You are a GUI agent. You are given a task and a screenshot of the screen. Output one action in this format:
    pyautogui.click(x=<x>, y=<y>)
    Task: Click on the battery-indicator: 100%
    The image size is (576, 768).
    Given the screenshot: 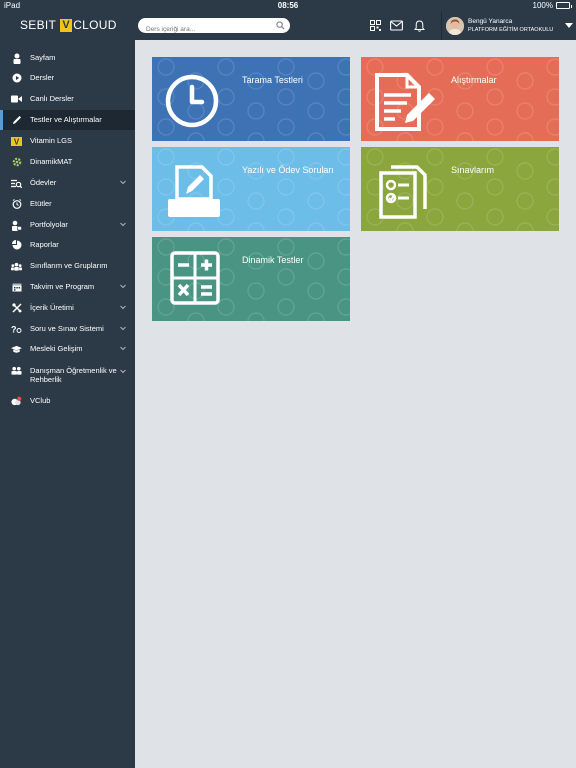 What is the action you would take?
    pyautogui.click(x=552, y=5)
    